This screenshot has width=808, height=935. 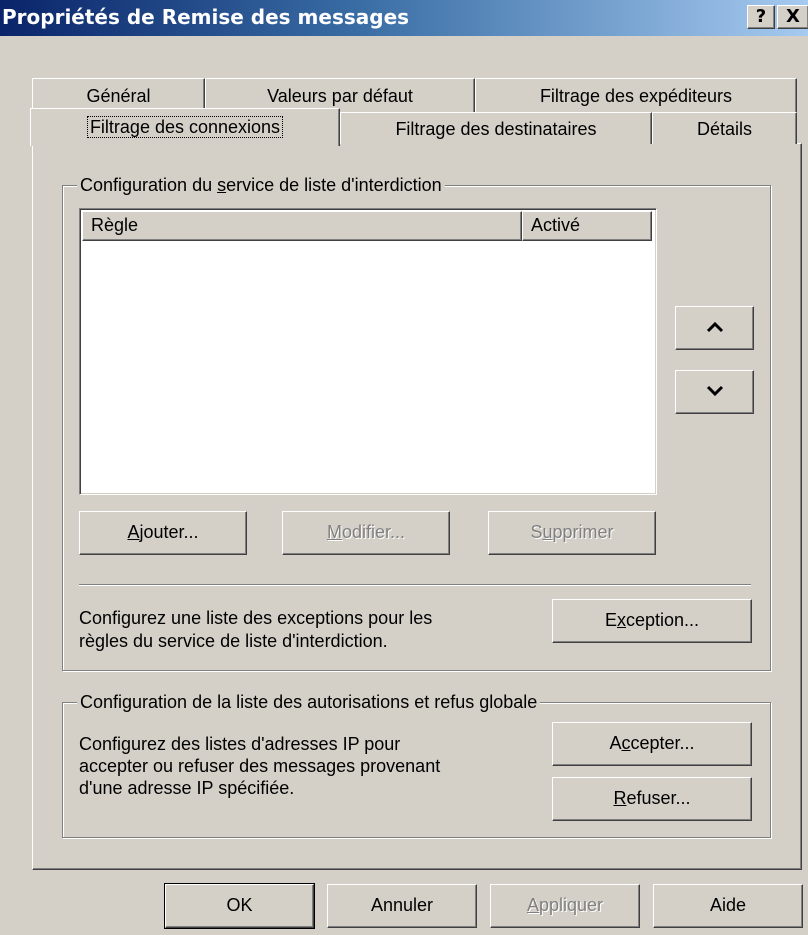 I want to click on global-list-description-line1: Configurez des listes d'adresses IP pour, so click(x=240, y=744).